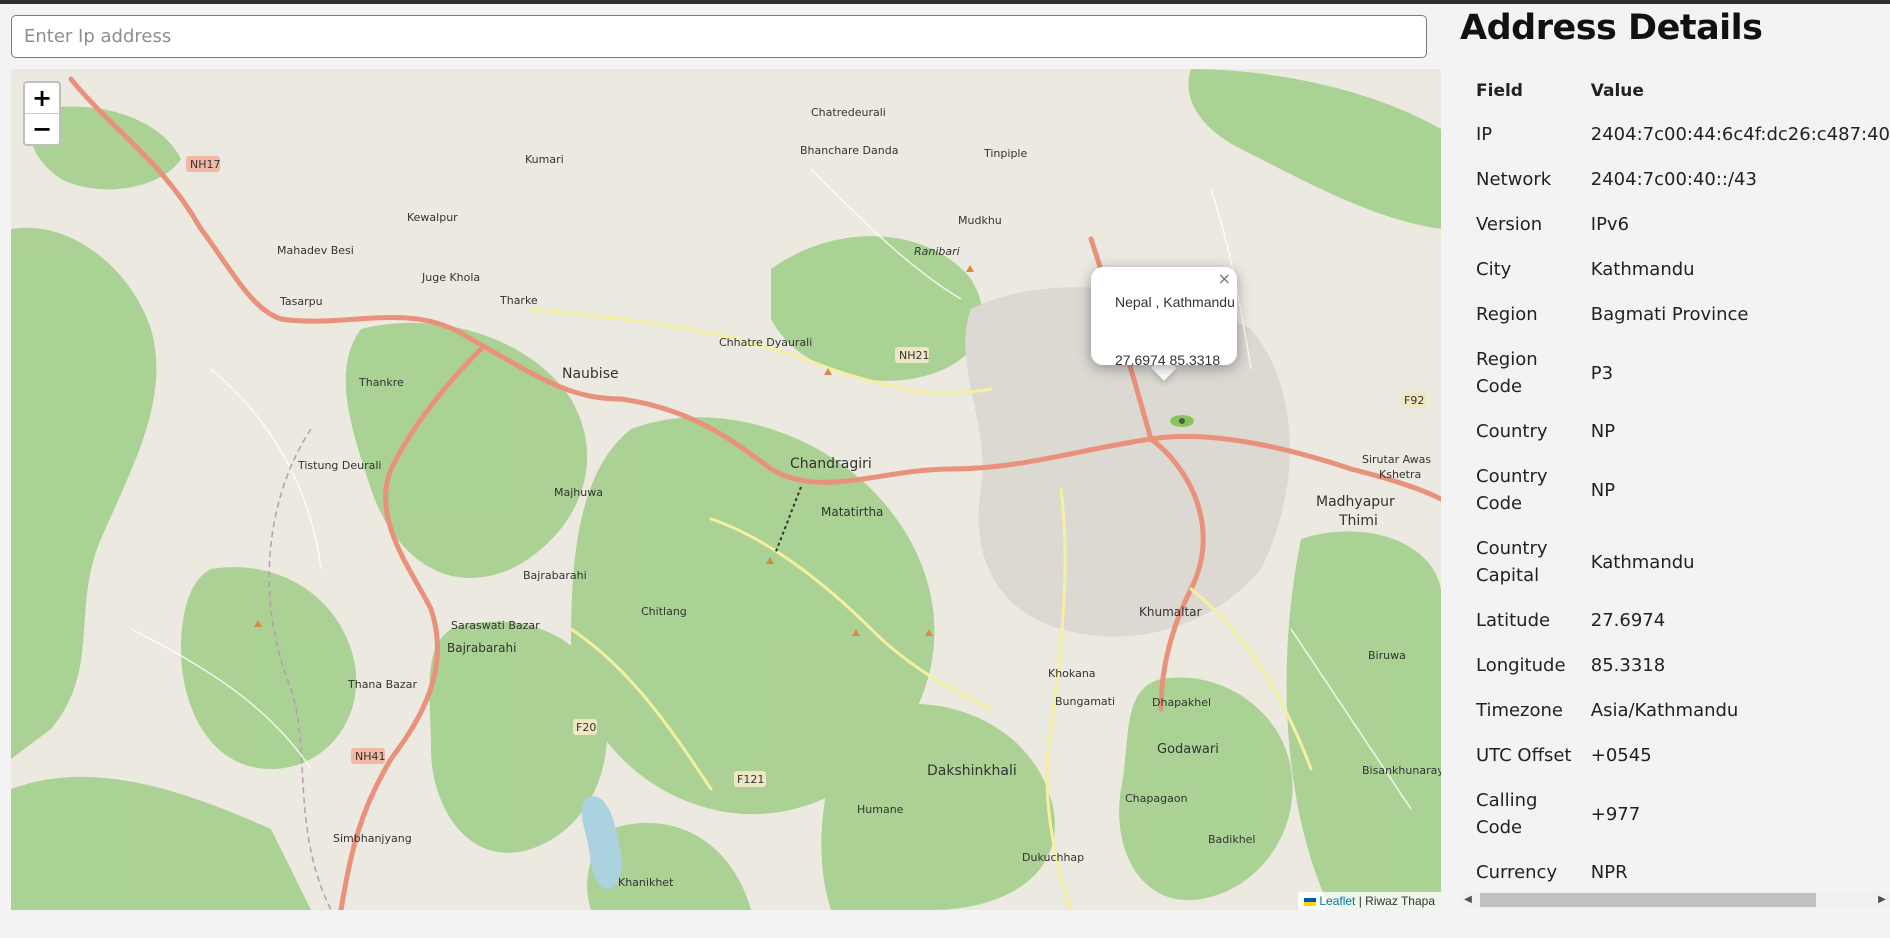  What do you see at coordinates (1369, 901) in the screenshot?
I see `map-attribution: Leaflet | Riwaz Thapa` at bounding box center [1369, 901].